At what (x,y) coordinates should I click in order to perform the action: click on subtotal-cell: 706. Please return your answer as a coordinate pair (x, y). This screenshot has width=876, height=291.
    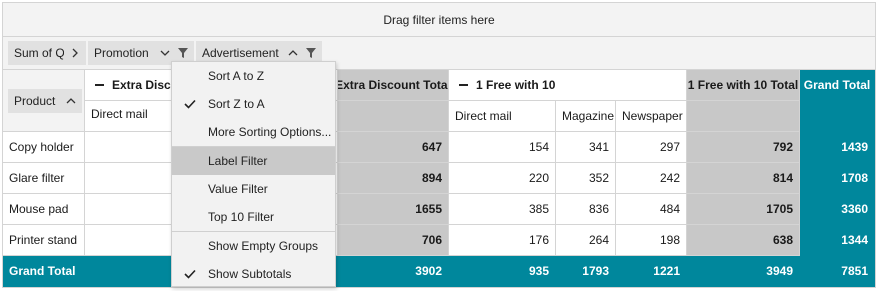
    Looking at the image, I should click on (393, 240).